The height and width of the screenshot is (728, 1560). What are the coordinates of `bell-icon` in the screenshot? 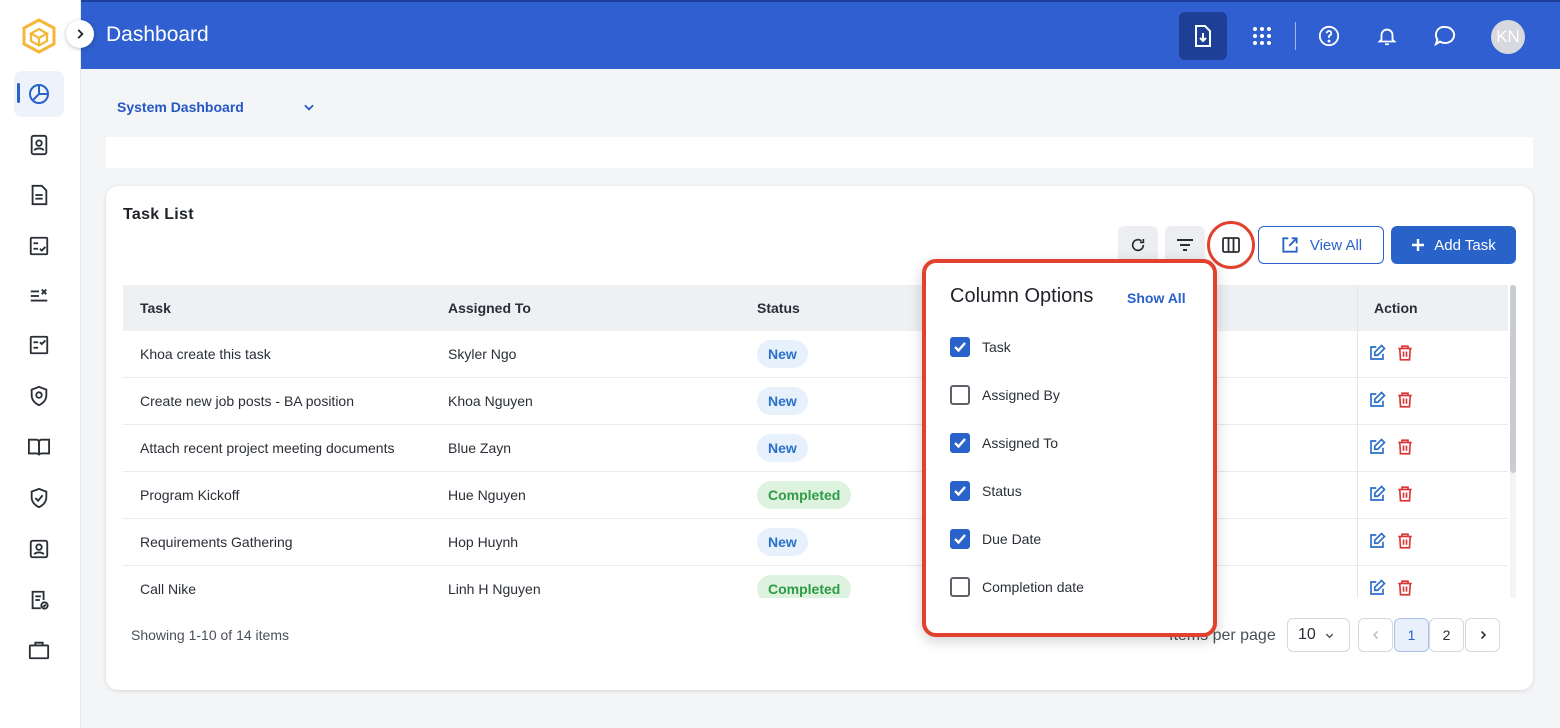 It's located at (1387, 36).